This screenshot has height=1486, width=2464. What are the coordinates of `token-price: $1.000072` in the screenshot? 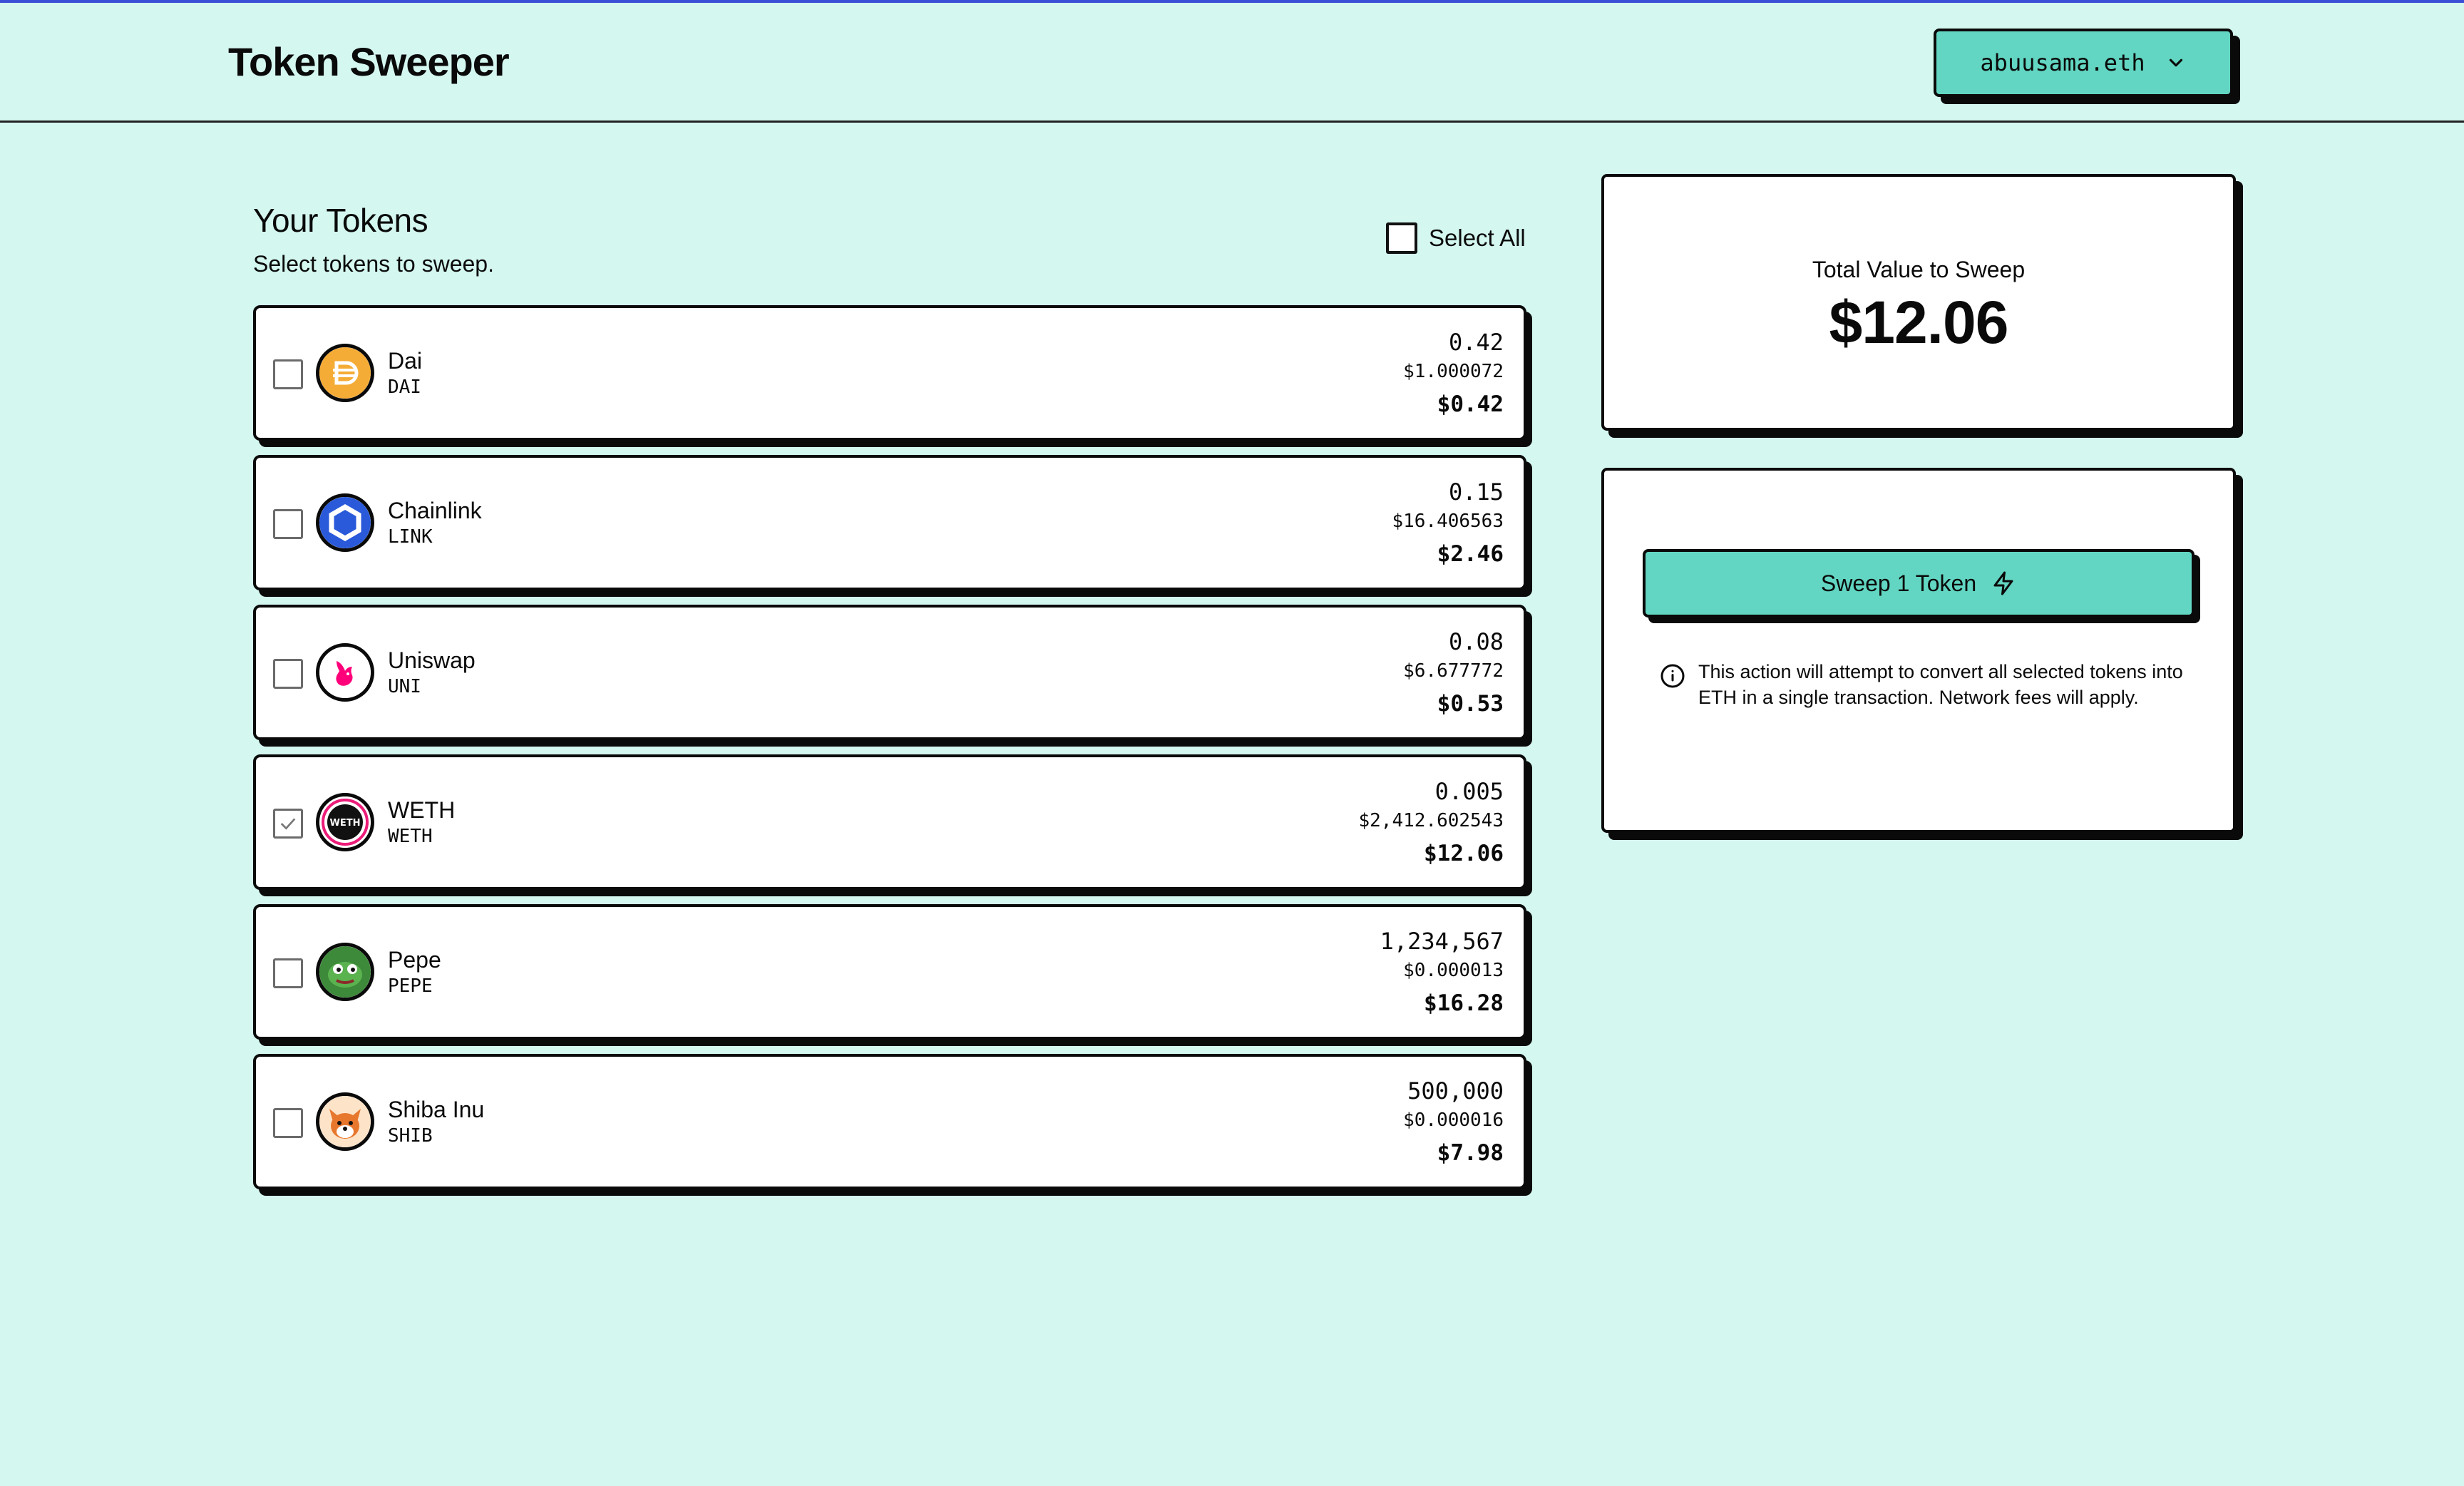 It's located at (1453, 371).